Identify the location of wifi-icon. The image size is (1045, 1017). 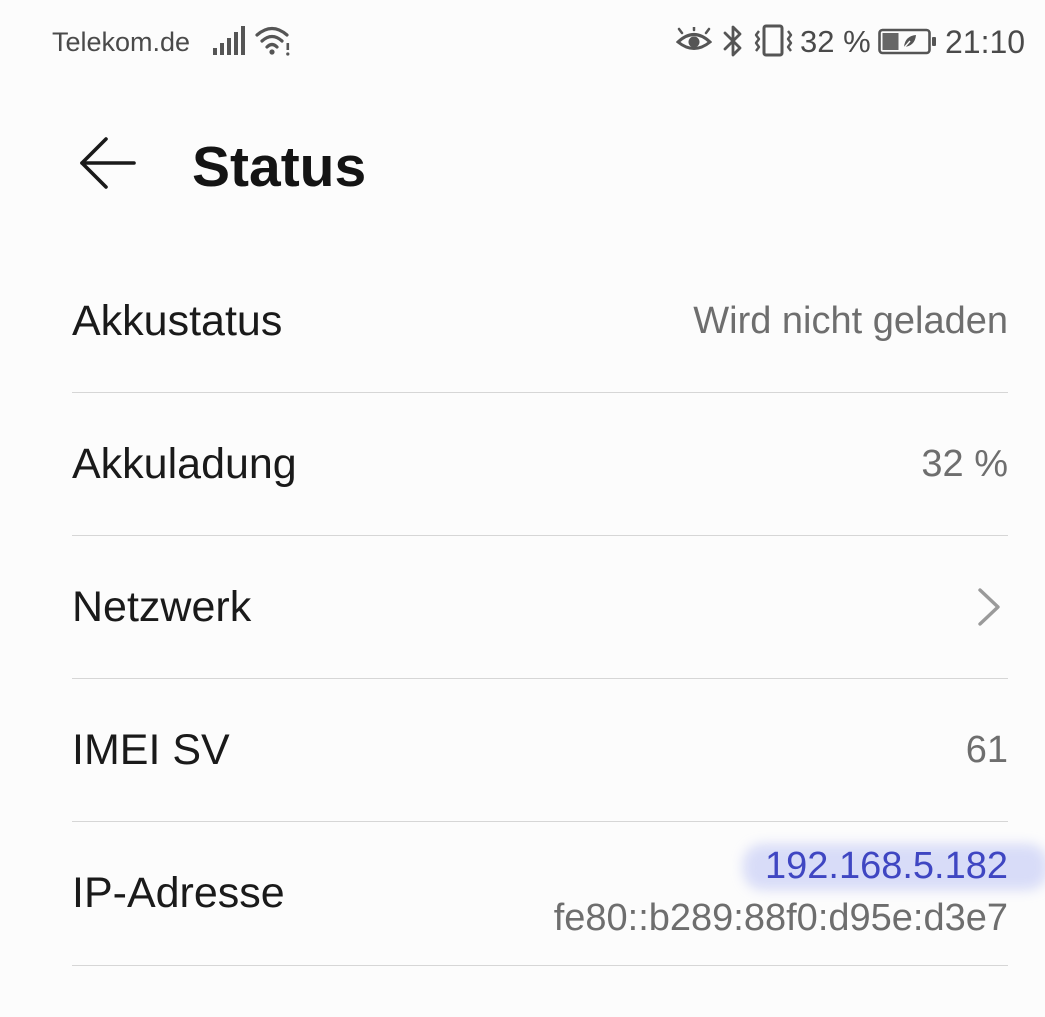
(274, 43).